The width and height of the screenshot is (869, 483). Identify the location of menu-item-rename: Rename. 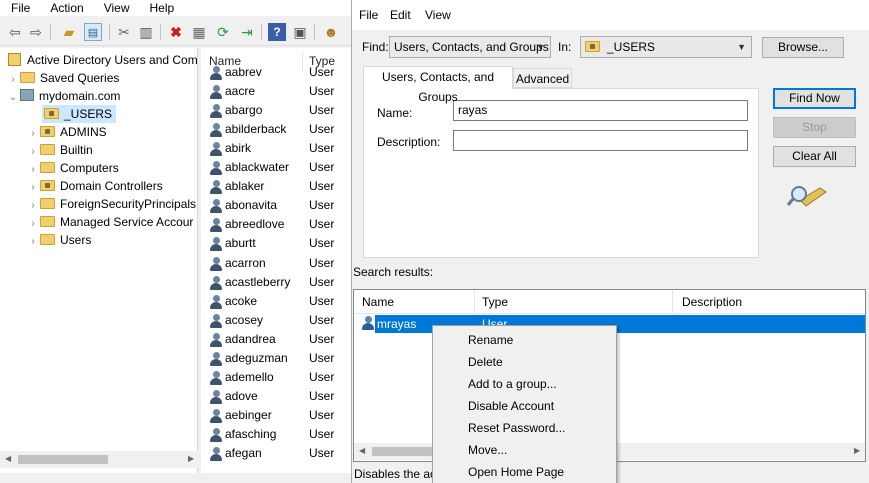
(524, 340).